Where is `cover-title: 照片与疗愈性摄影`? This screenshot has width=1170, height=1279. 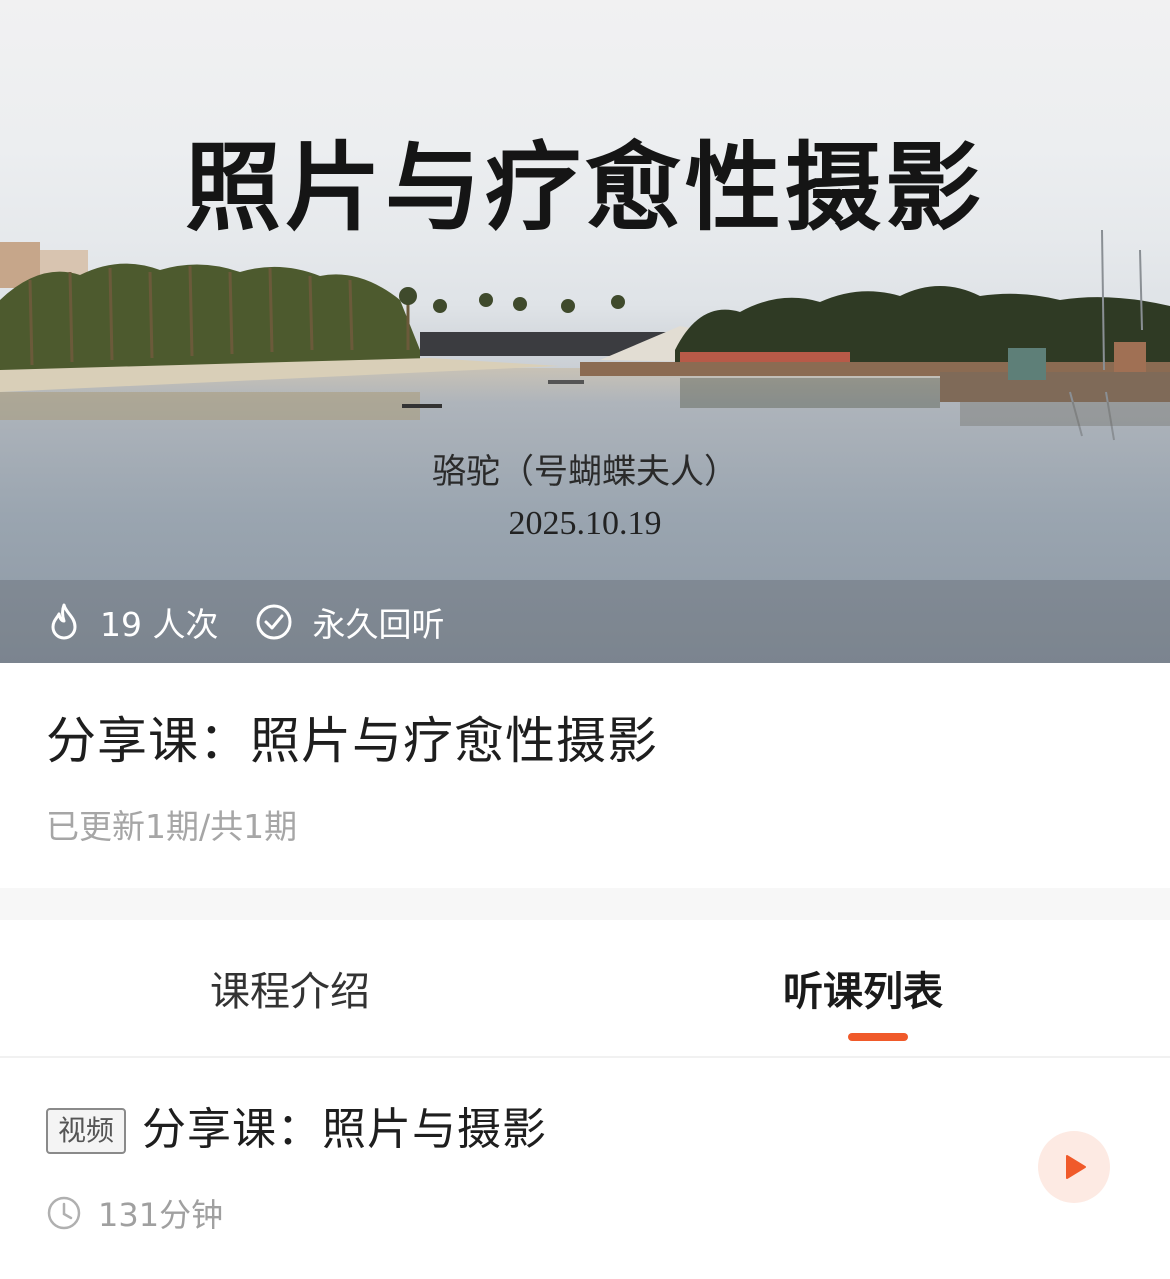 cover-title: 照片与疗愈性摄影 is located at coordinates (585, 188).